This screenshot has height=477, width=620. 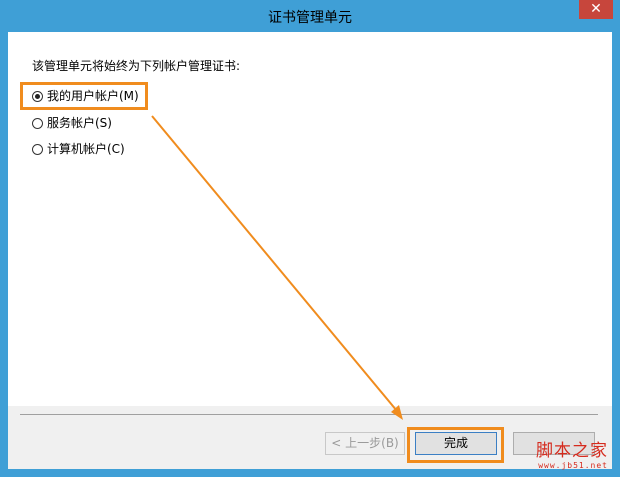 I want to click on highlight-box-finish, so click(x=455, y=445).